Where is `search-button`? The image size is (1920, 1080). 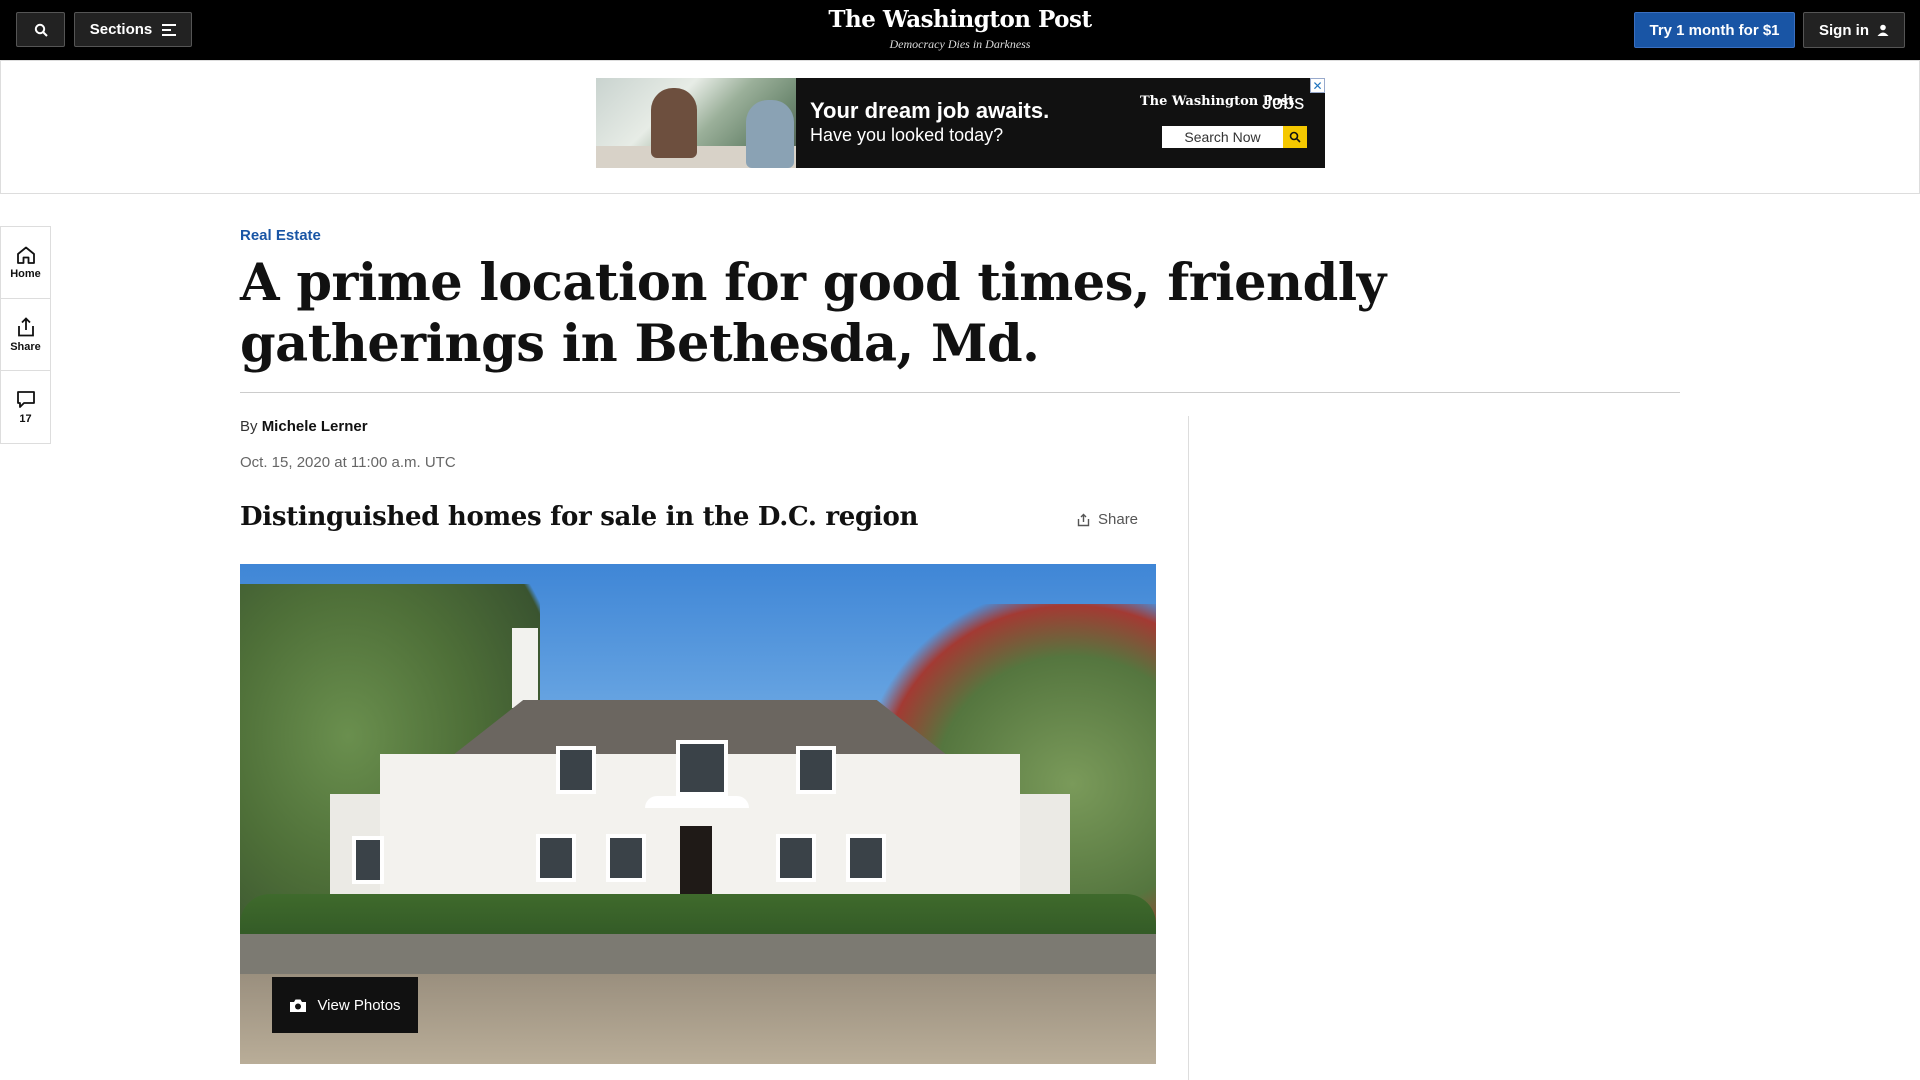 search-button is located at coordinates (40, 29).